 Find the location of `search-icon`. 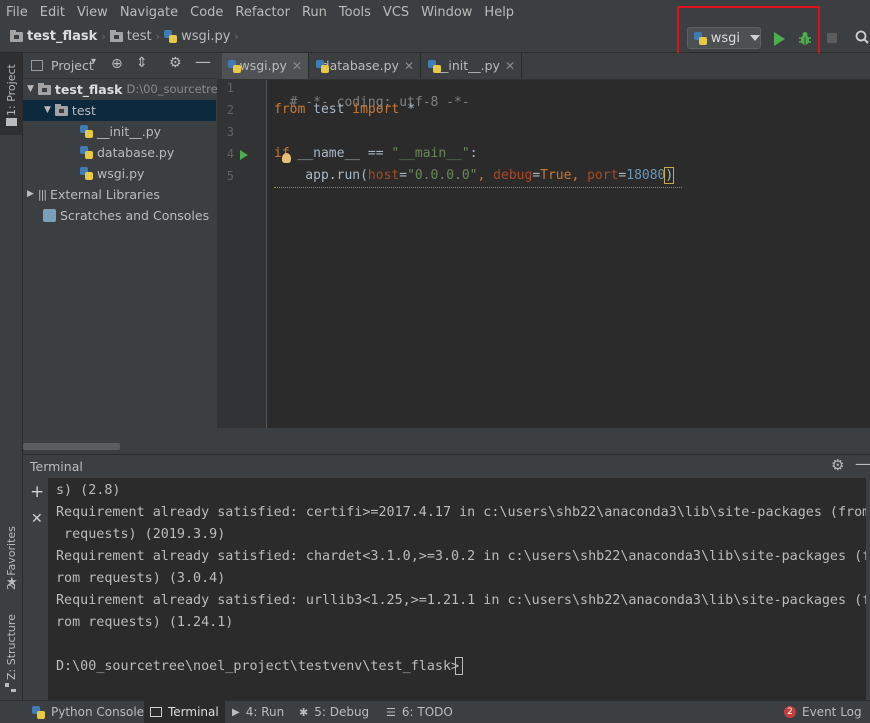

search-icon is located at coordinates (862, 37).